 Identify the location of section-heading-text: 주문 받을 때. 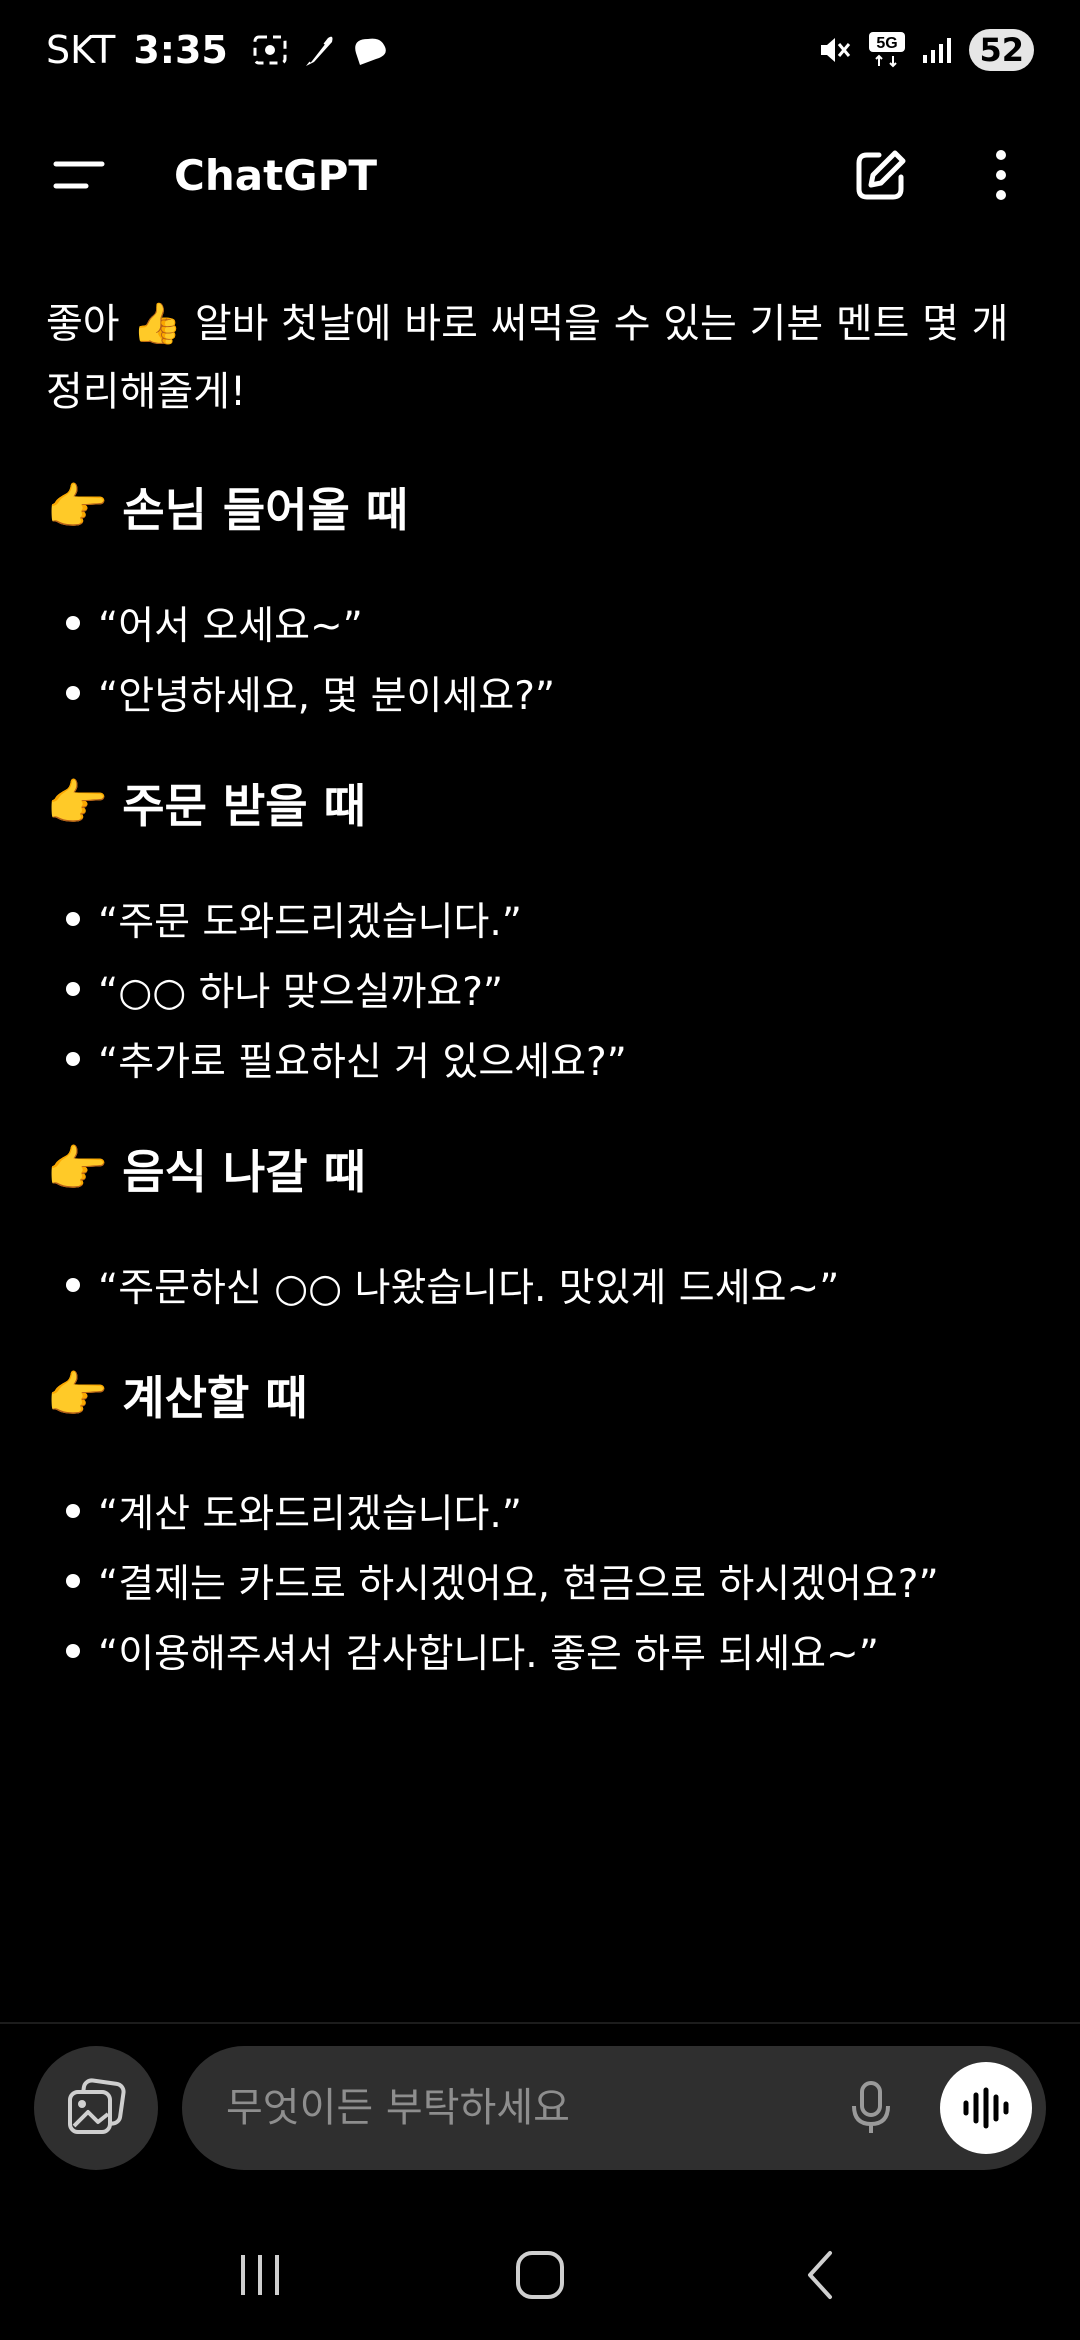
(244, 806).